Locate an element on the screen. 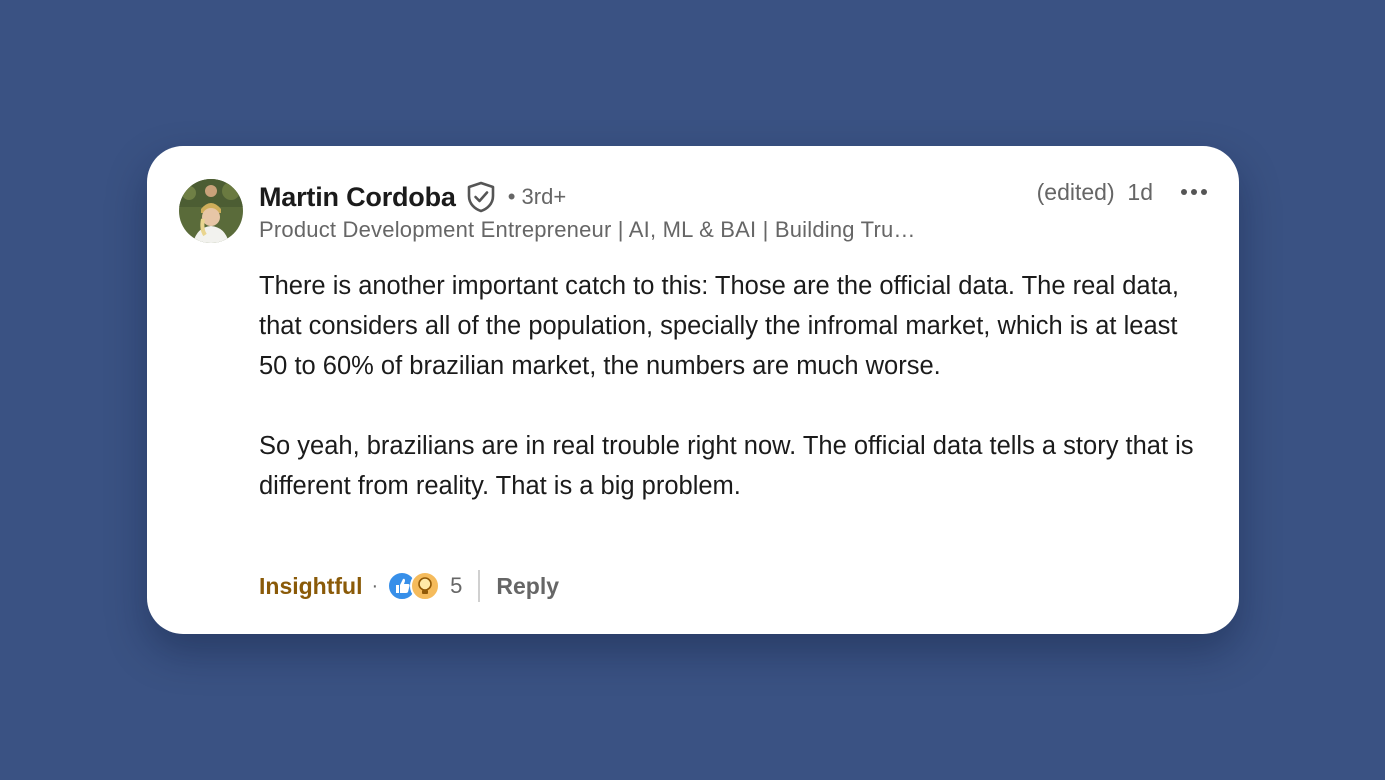 This screenshot has width=1385, height=780. author-row: Martin Cordoba • 3rd+ is located at coordinates (412, 197).